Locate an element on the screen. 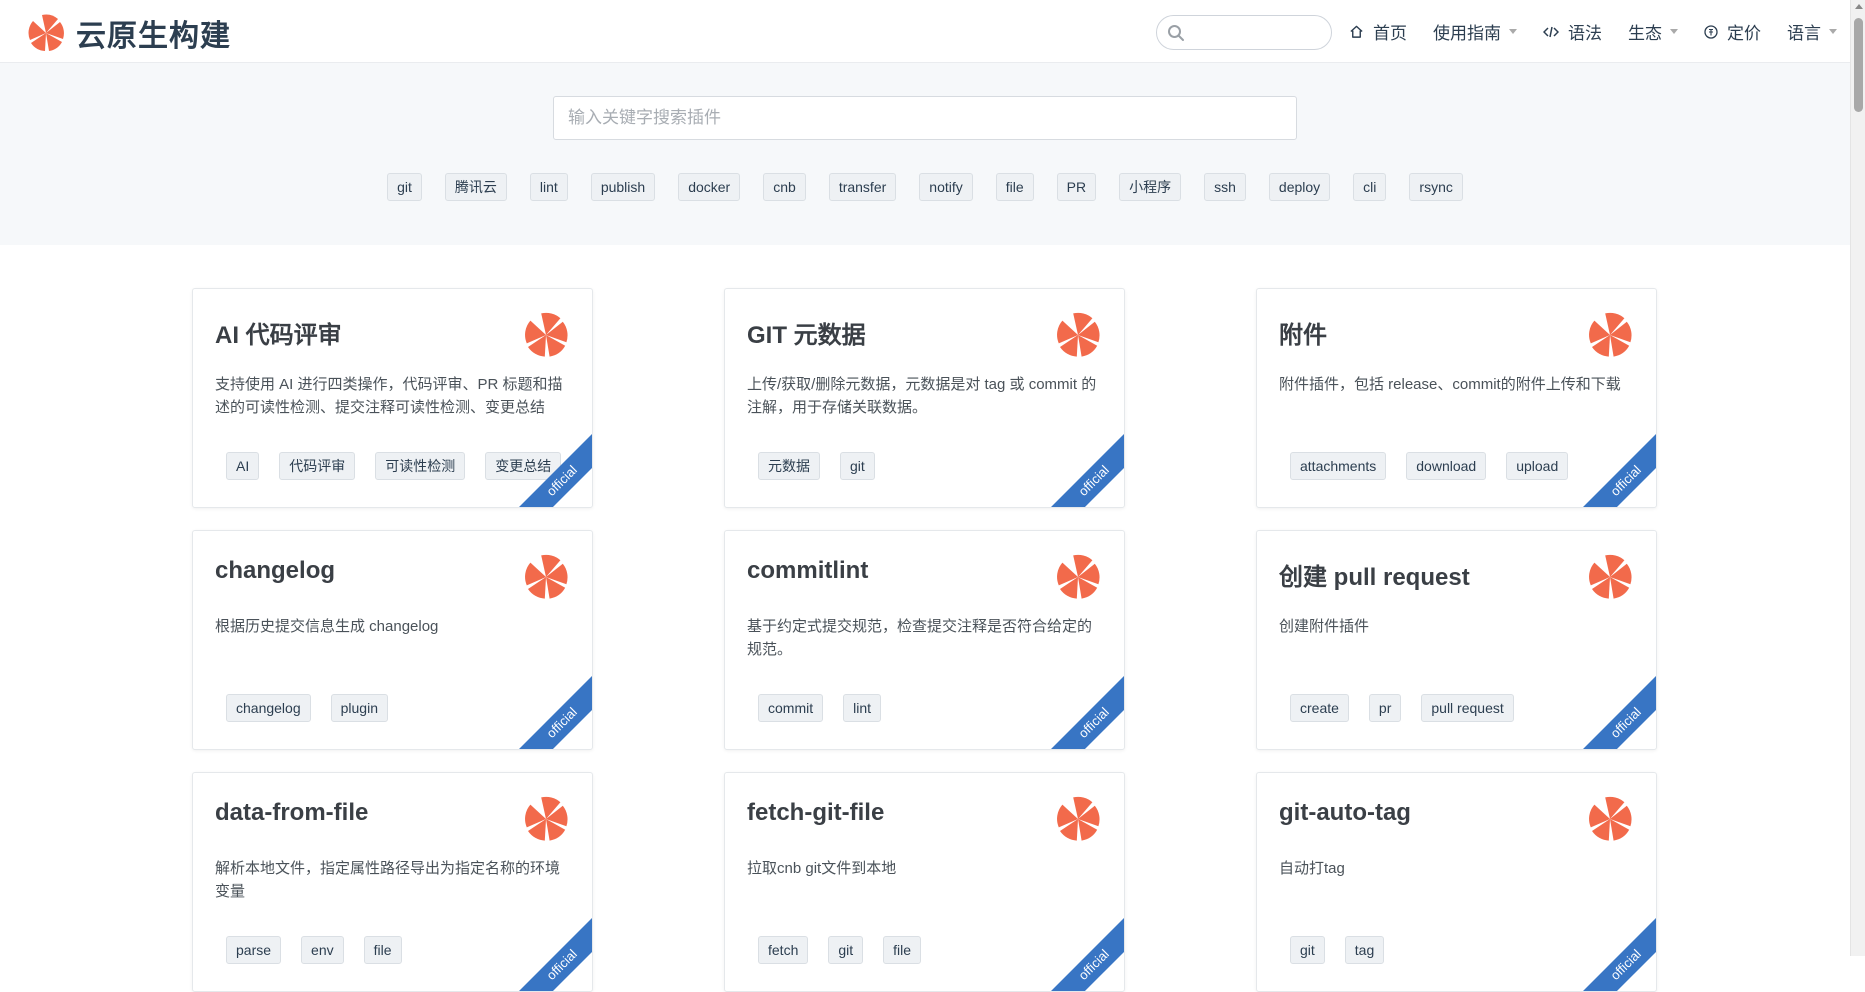 The image size is (1865, 992). nav-item-1: 使用指南 is located at coordinates (1475, 31).